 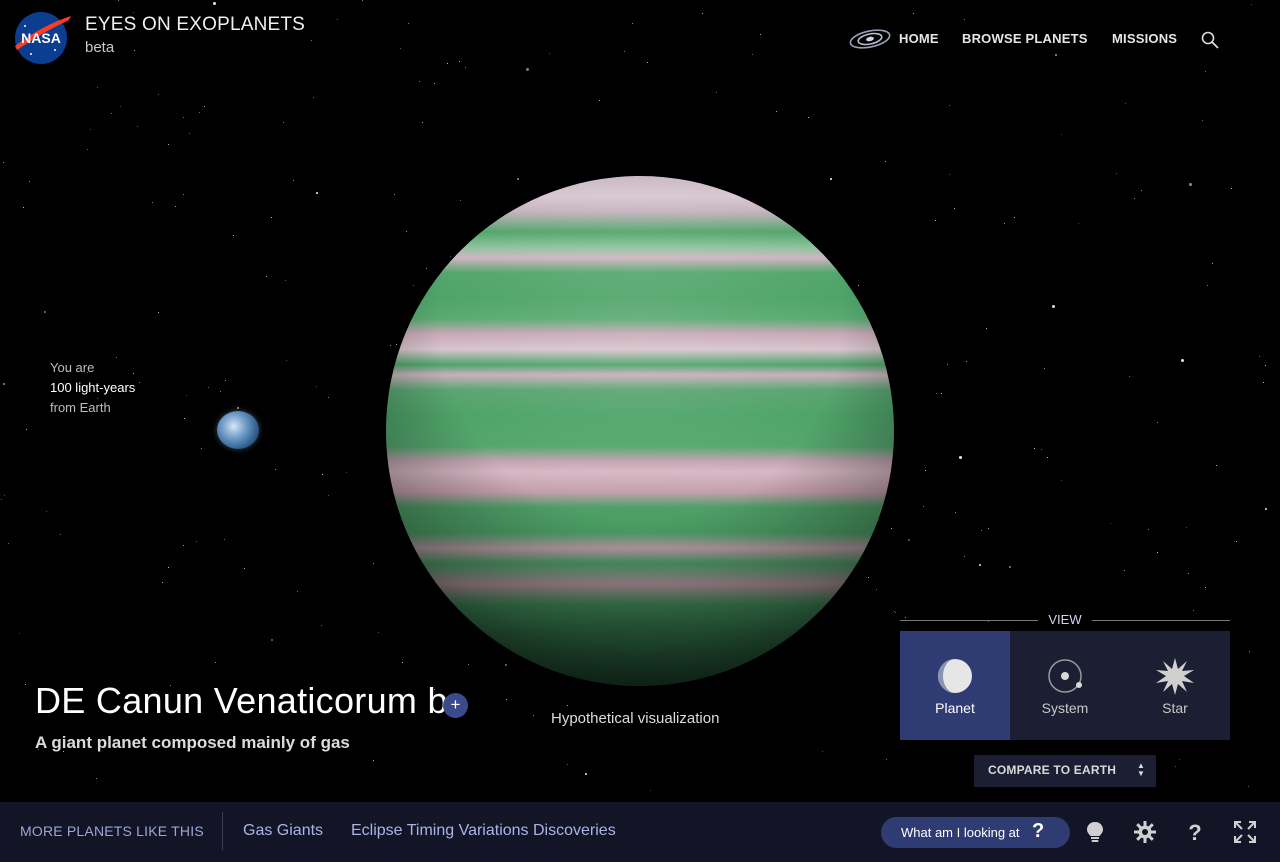 I want to click on what-am-i-looking-at-button: What am I looking at ?, so click(x=975, y=832).